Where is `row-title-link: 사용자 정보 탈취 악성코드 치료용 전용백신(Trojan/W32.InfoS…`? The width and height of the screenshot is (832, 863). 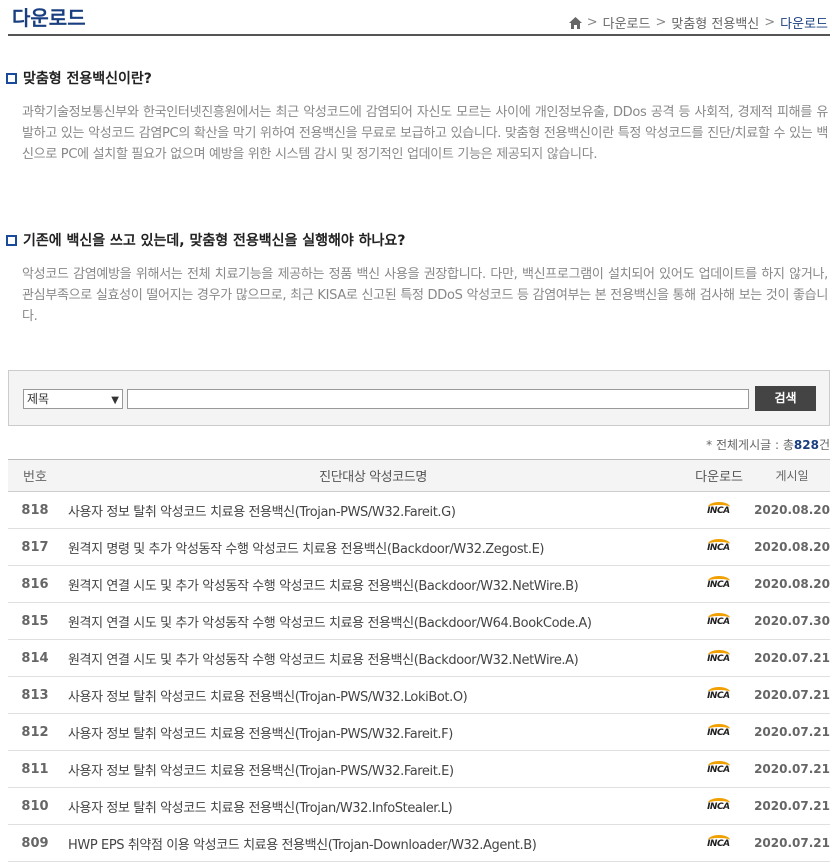
row-title-link: 사용자 정보 탈취 악성코드 치료용 전용백신(Trojan/W32.InfoS… is located at coordinates (373, 806).